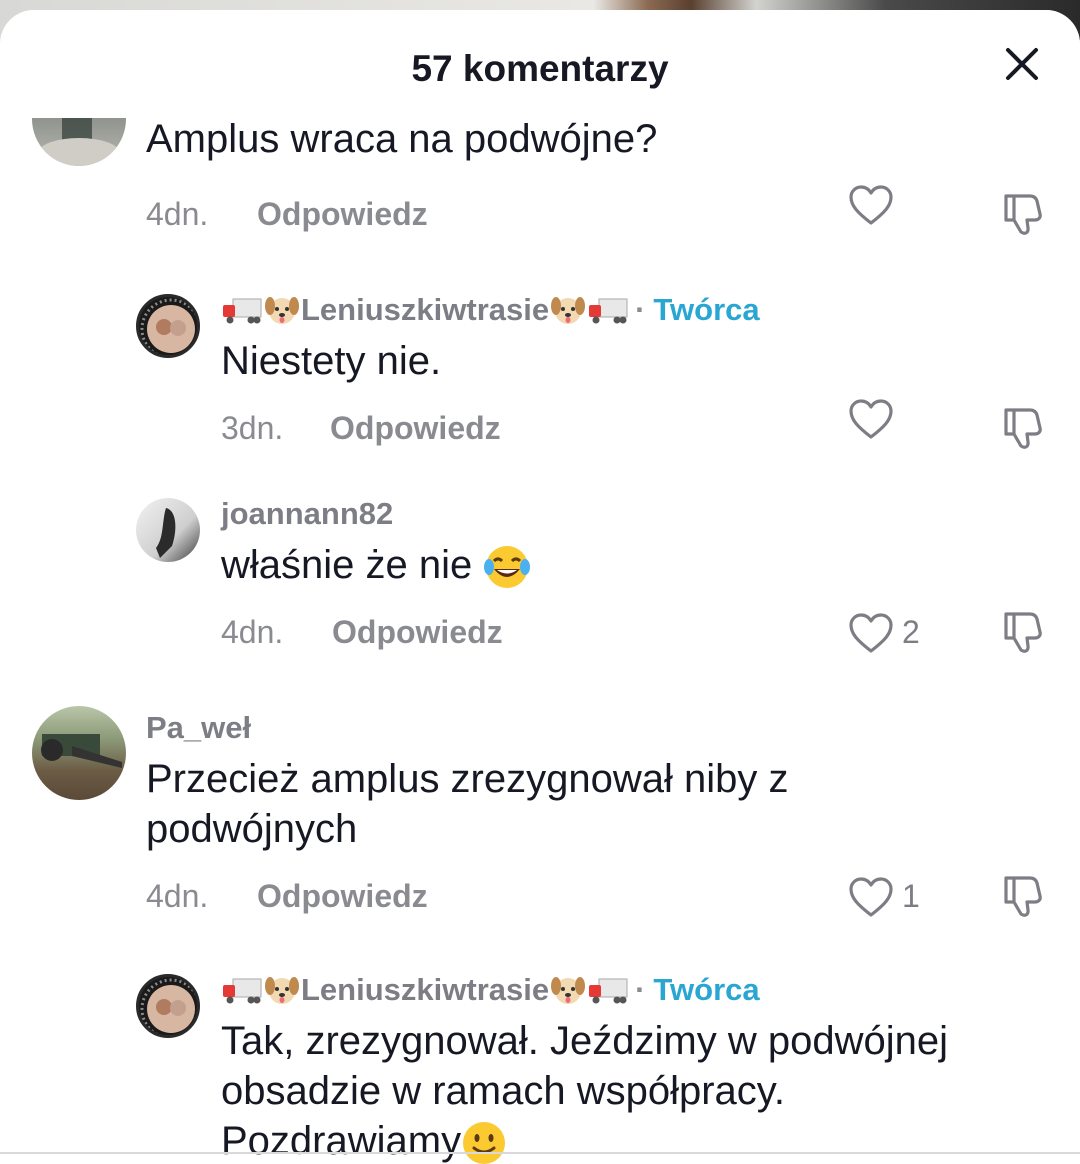 The image size is (1080, 1164). I want to click on comment-text-content: Pozdrawiamy, so click(341, 1141).